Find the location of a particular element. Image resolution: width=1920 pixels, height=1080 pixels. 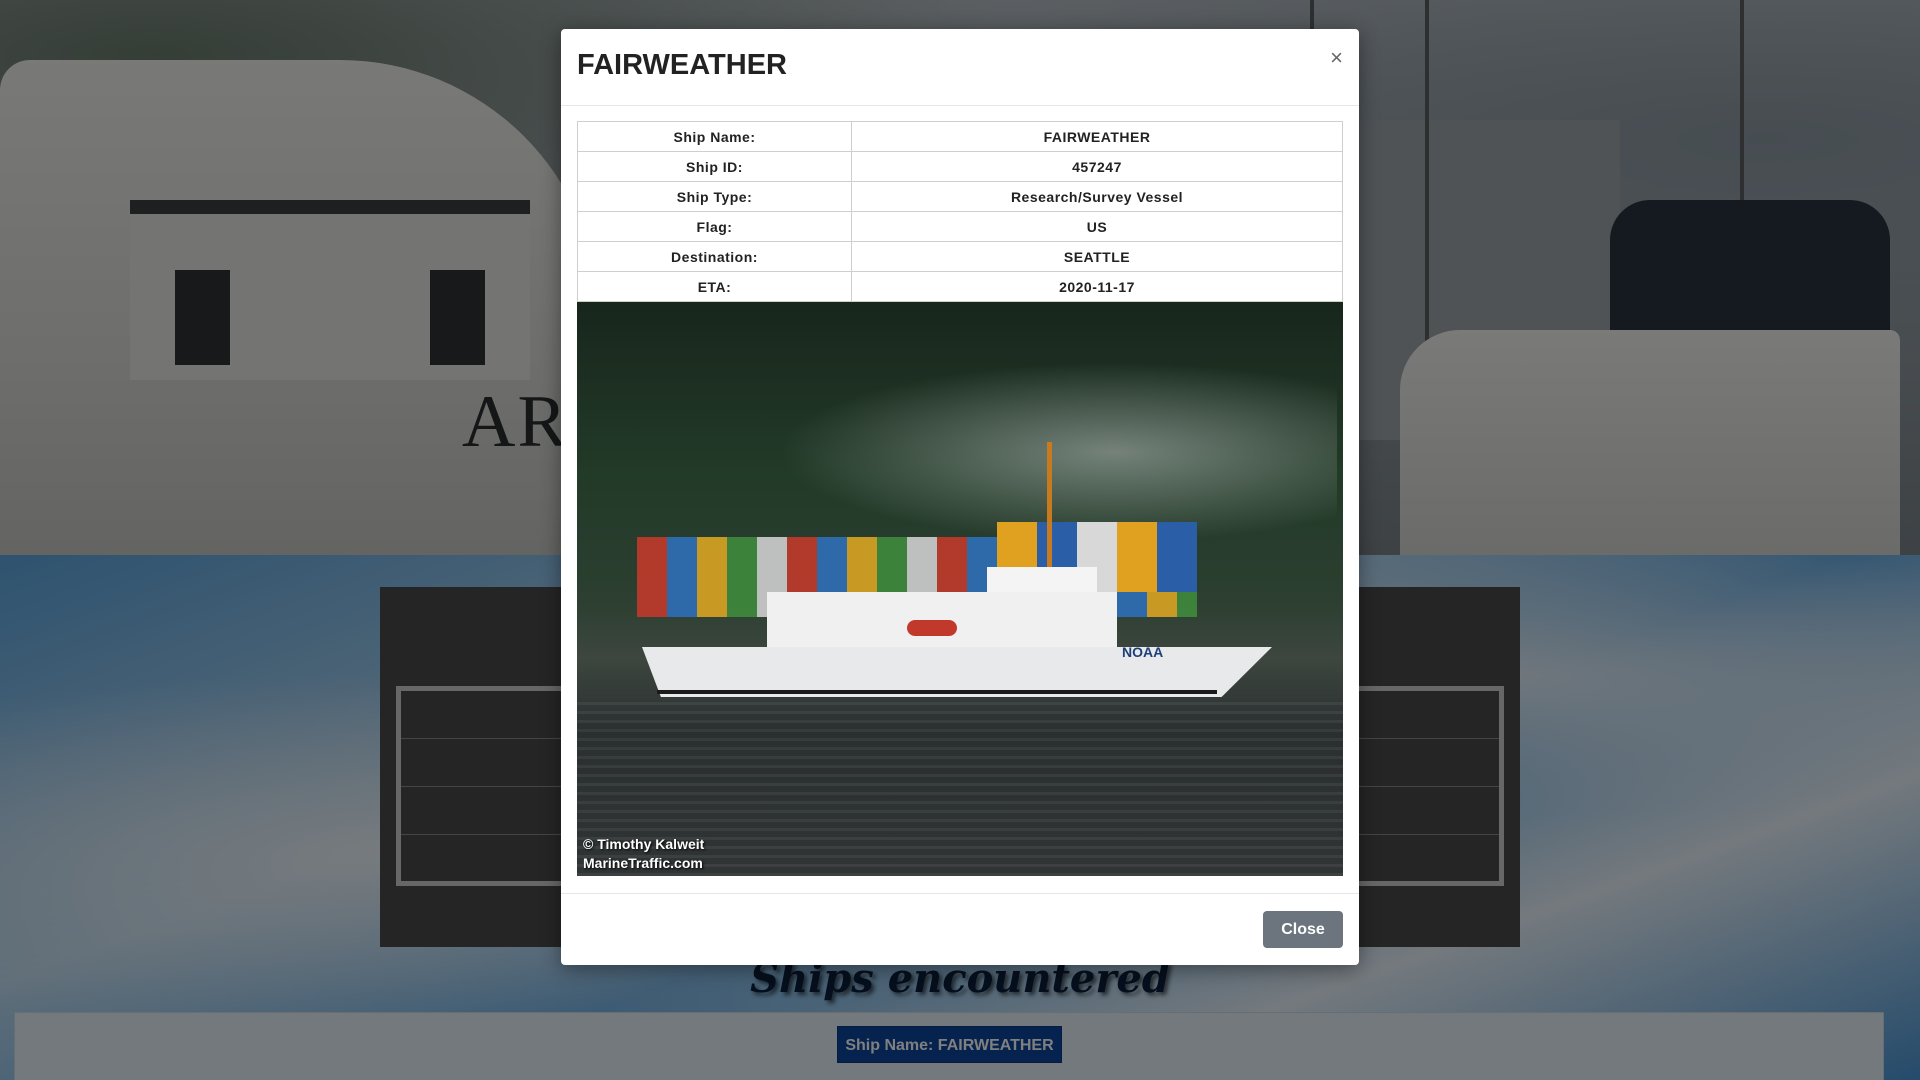

table-row: Ship Name: FAIRWEATHER is located at coordinates (960, 136).